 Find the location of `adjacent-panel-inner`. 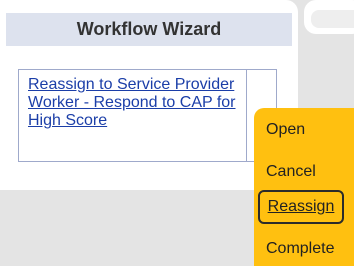

adjacent-panel-inner is located at coordinates (332, 19).